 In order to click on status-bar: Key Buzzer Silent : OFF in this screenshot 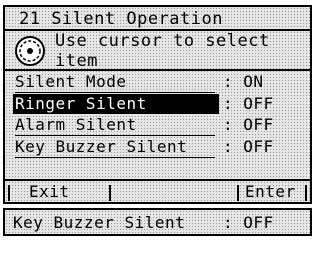, I will do `click(157, 222)`.